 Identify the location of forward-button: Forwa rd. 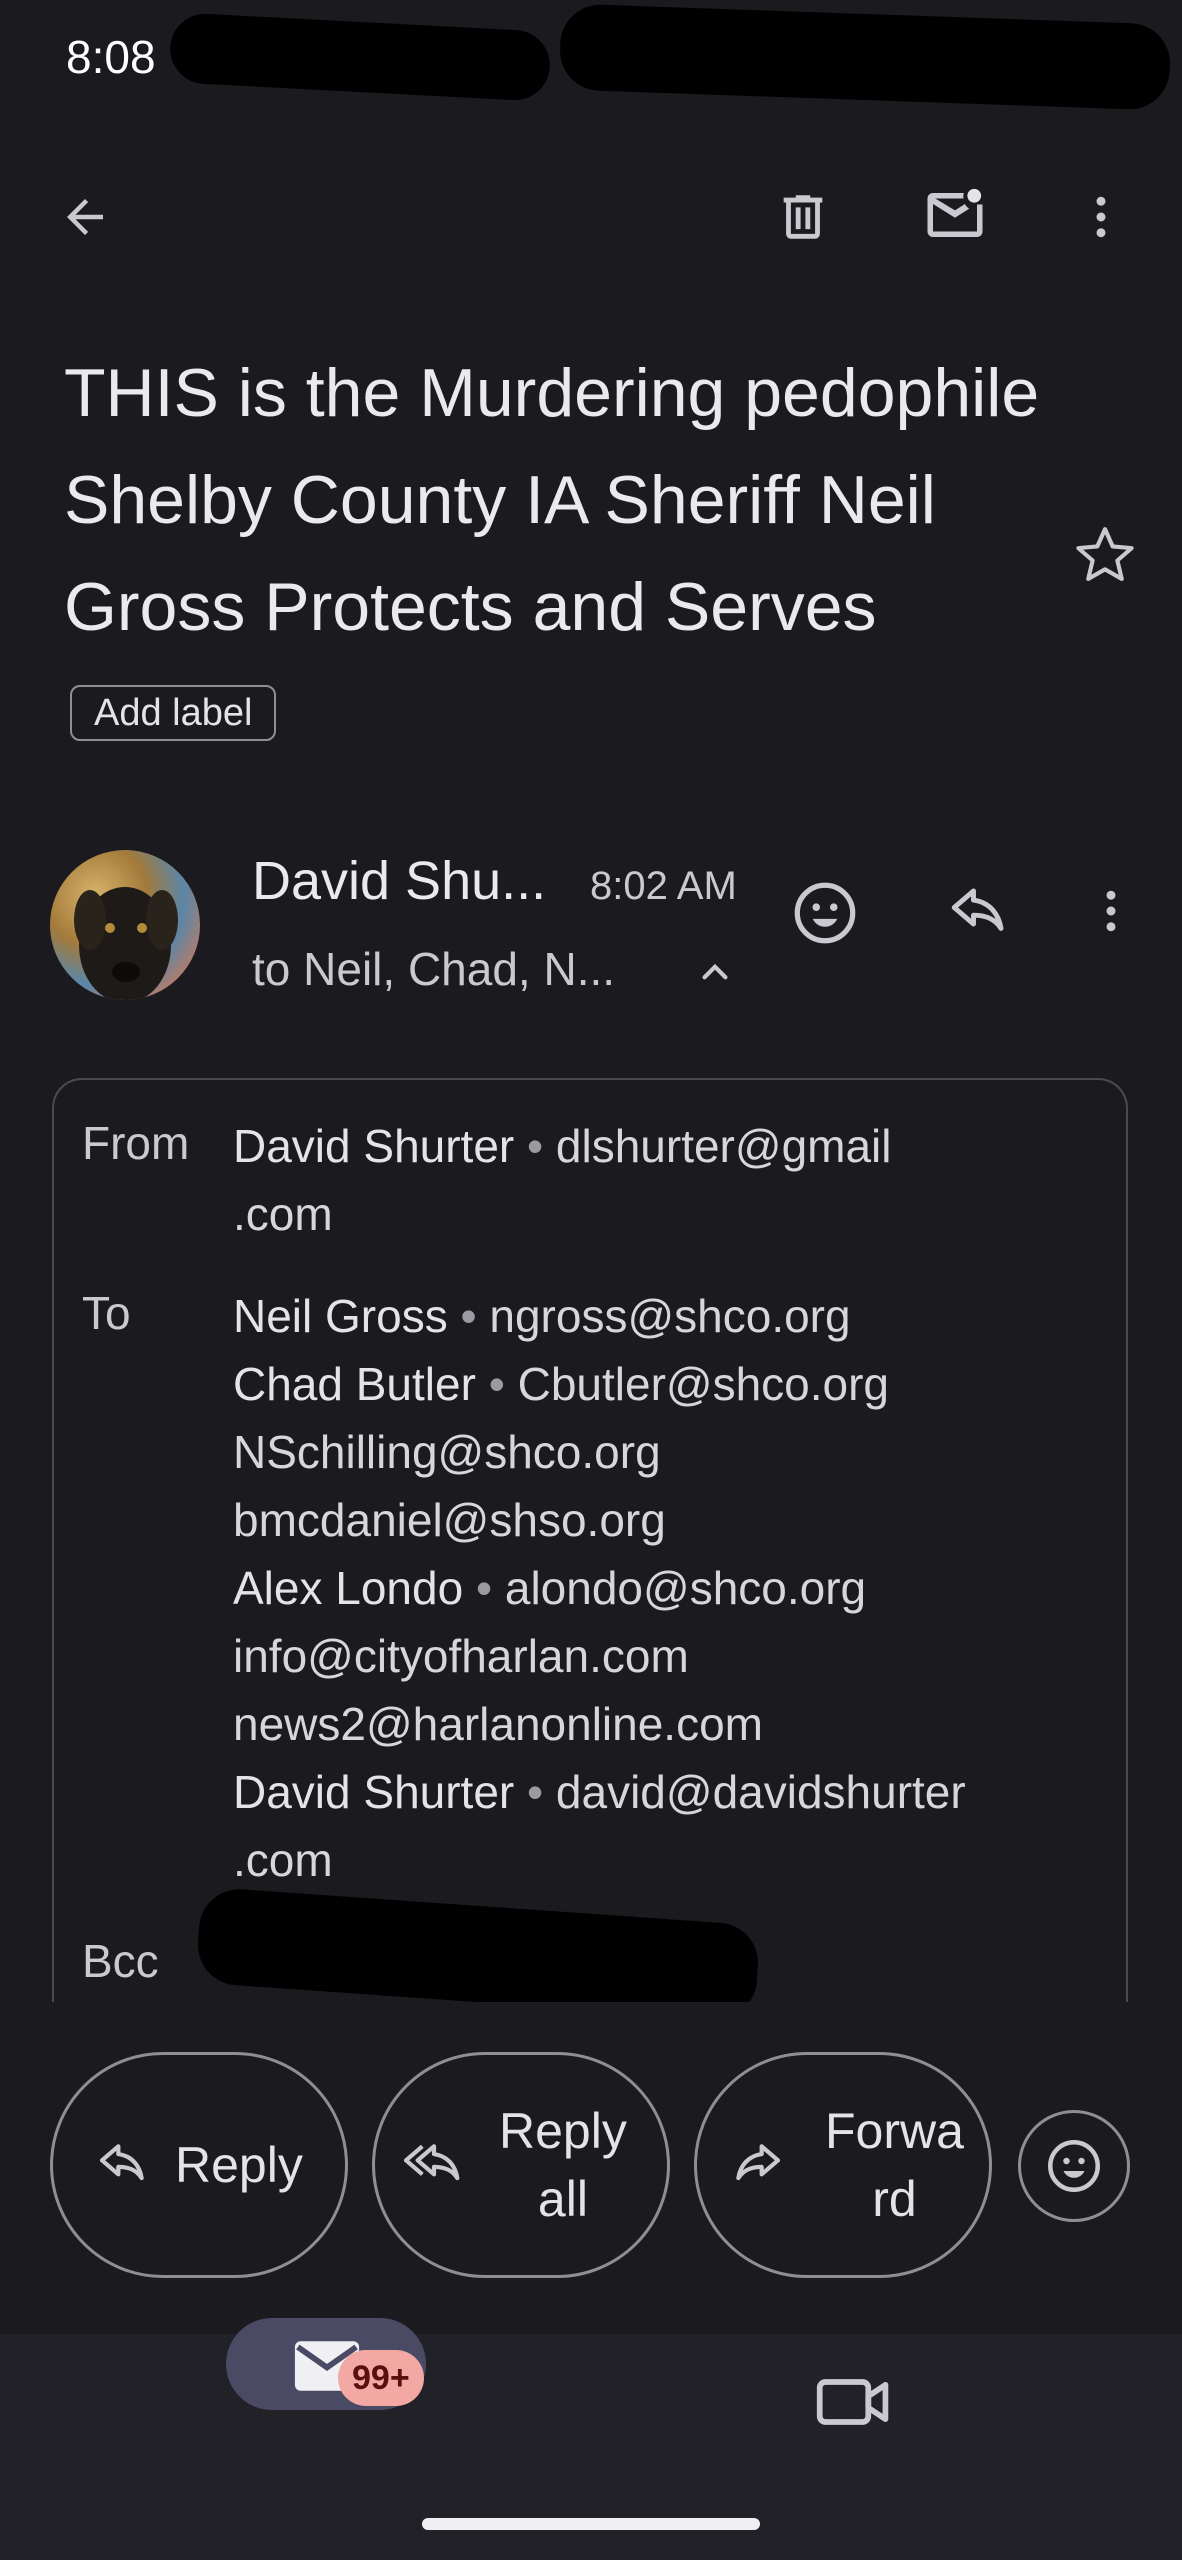
(843, 2165).